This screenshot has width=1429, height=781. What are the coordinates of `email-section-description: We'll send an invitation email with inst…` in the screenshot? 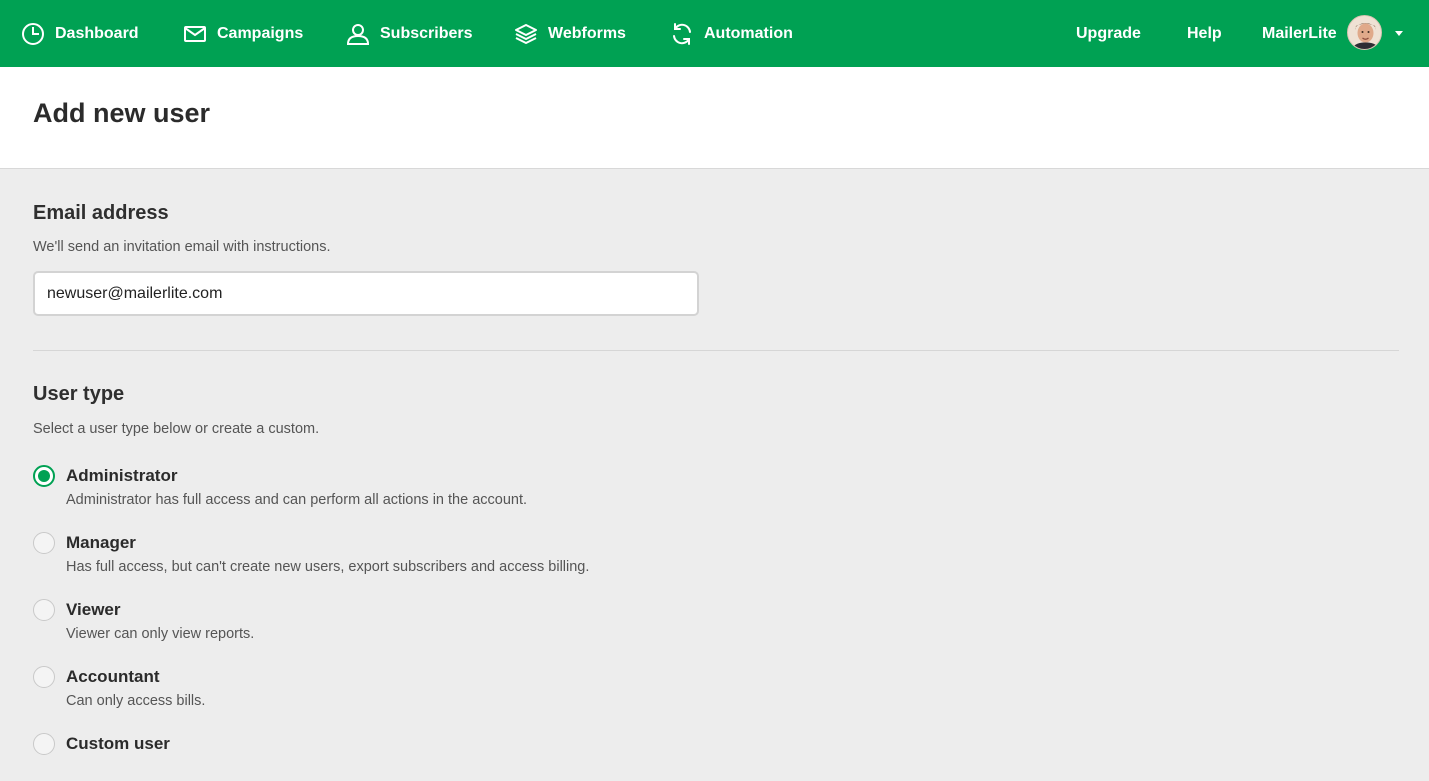 It's located at (182, 247).